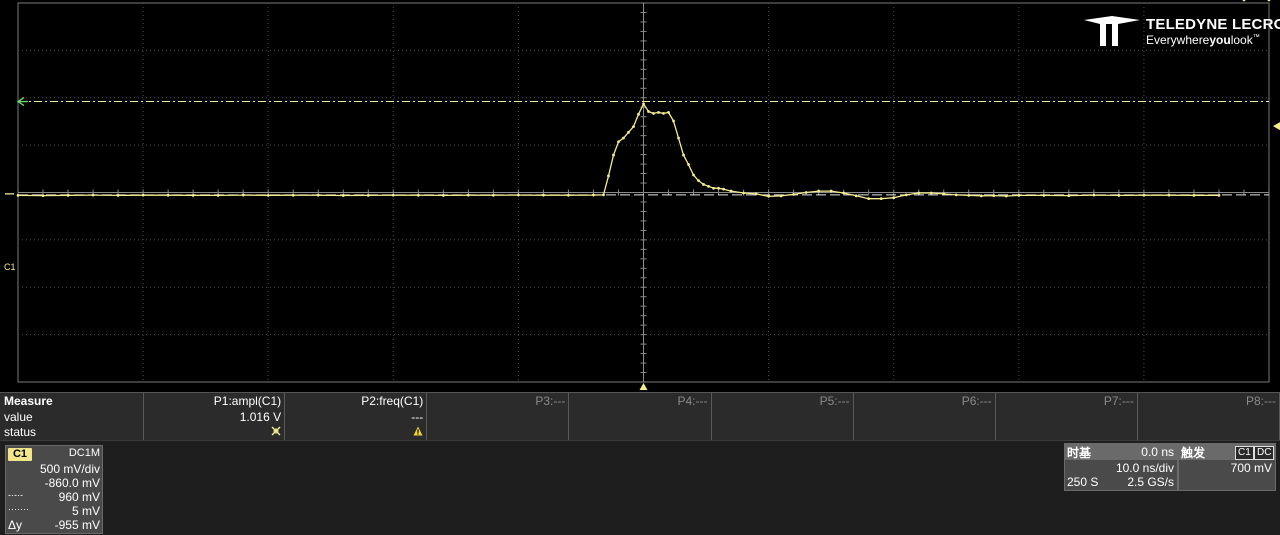 The width and height of the screenshot is (1280, 535). Describe the element at coordinates (643, 386) in the screenshot. I see `trigger-time-arrow-icon` at that location.